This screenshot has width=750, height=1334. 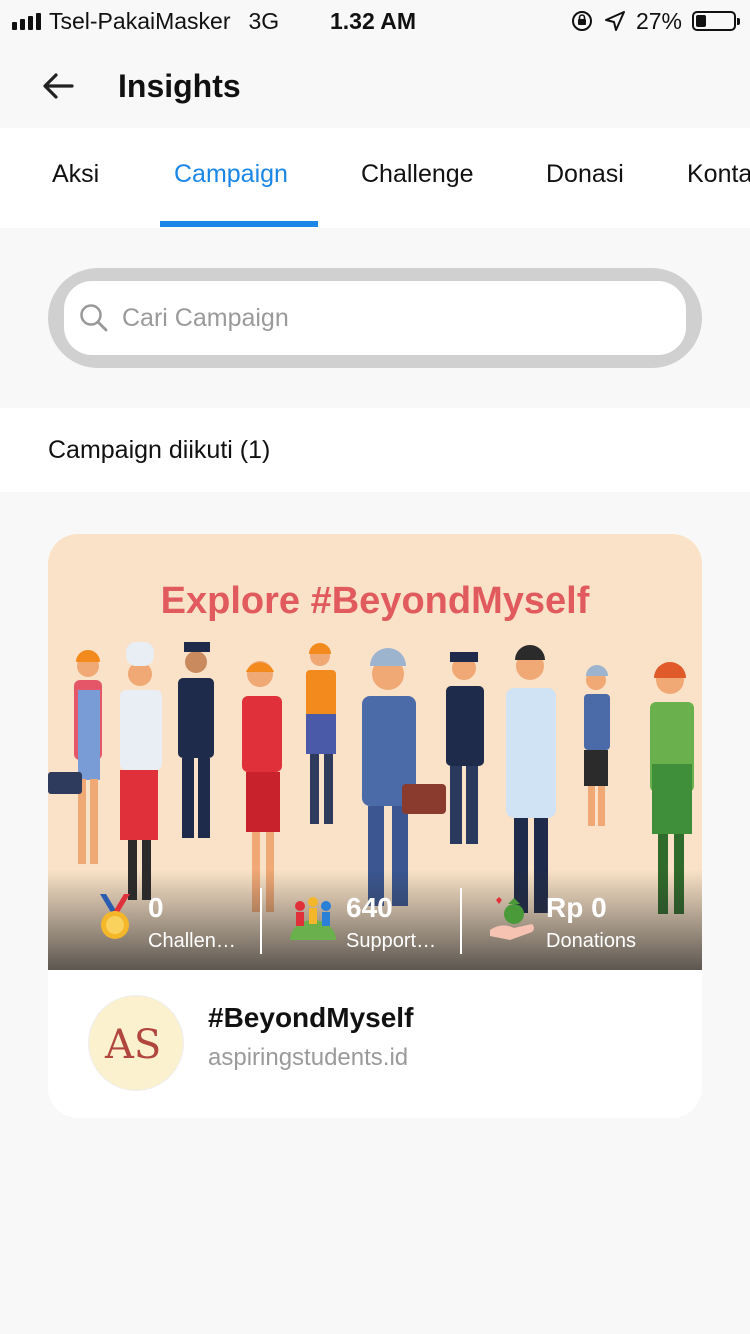 What do you see at coordinates (308, 1058) in the screenshot?
I see `campaign-username: aspiringstudents.id` at bounding box center [308, 1058].